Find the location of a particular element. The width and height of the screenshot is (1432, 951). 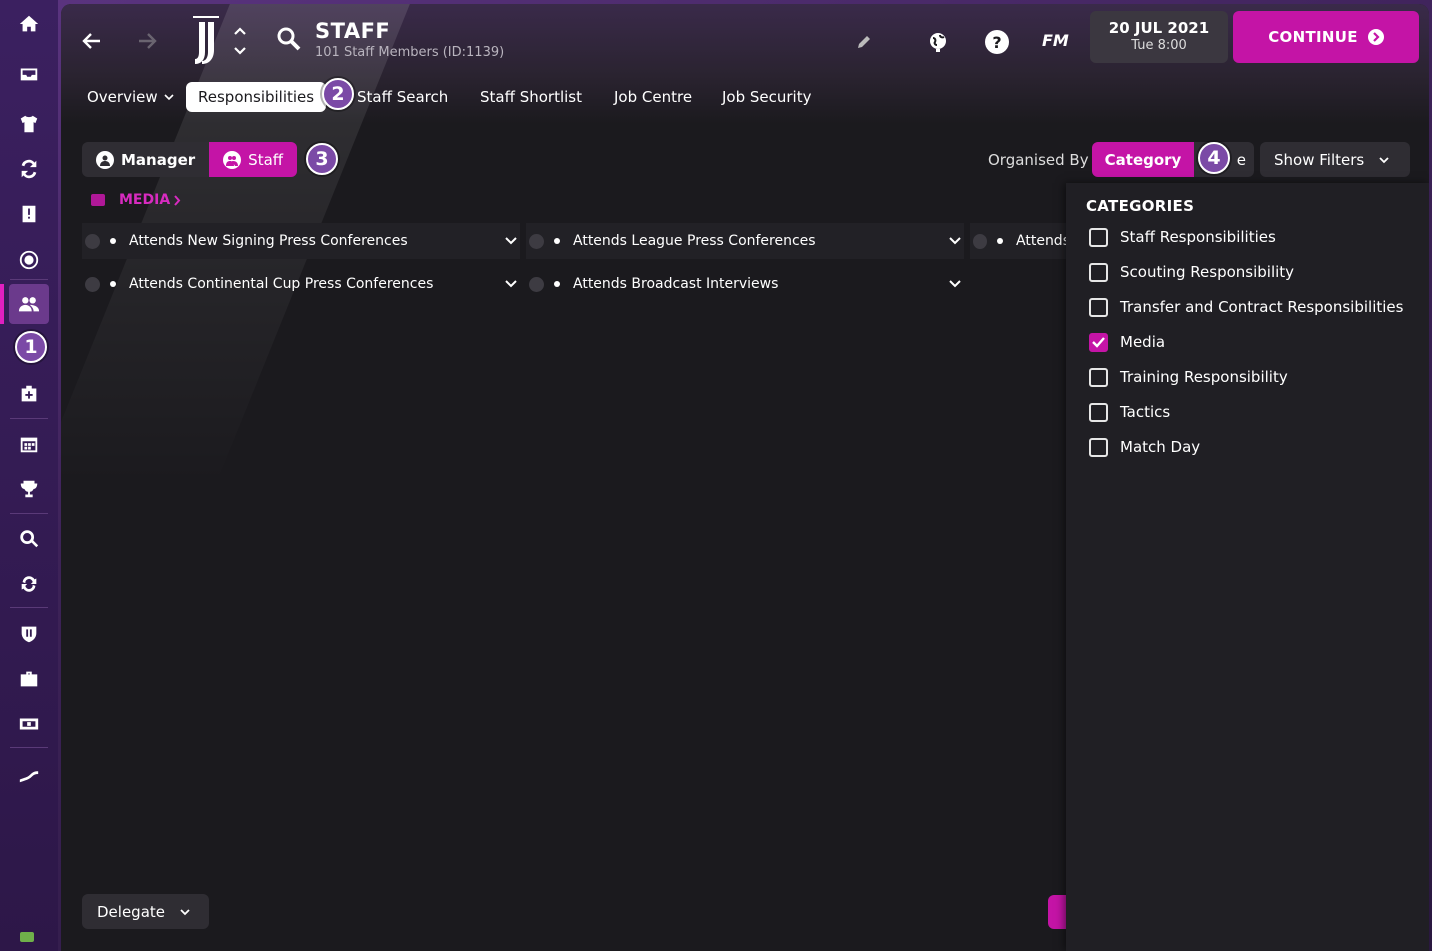

category-option: Transfer and Contract Responsibilities is located at coordinates (1246, 307).